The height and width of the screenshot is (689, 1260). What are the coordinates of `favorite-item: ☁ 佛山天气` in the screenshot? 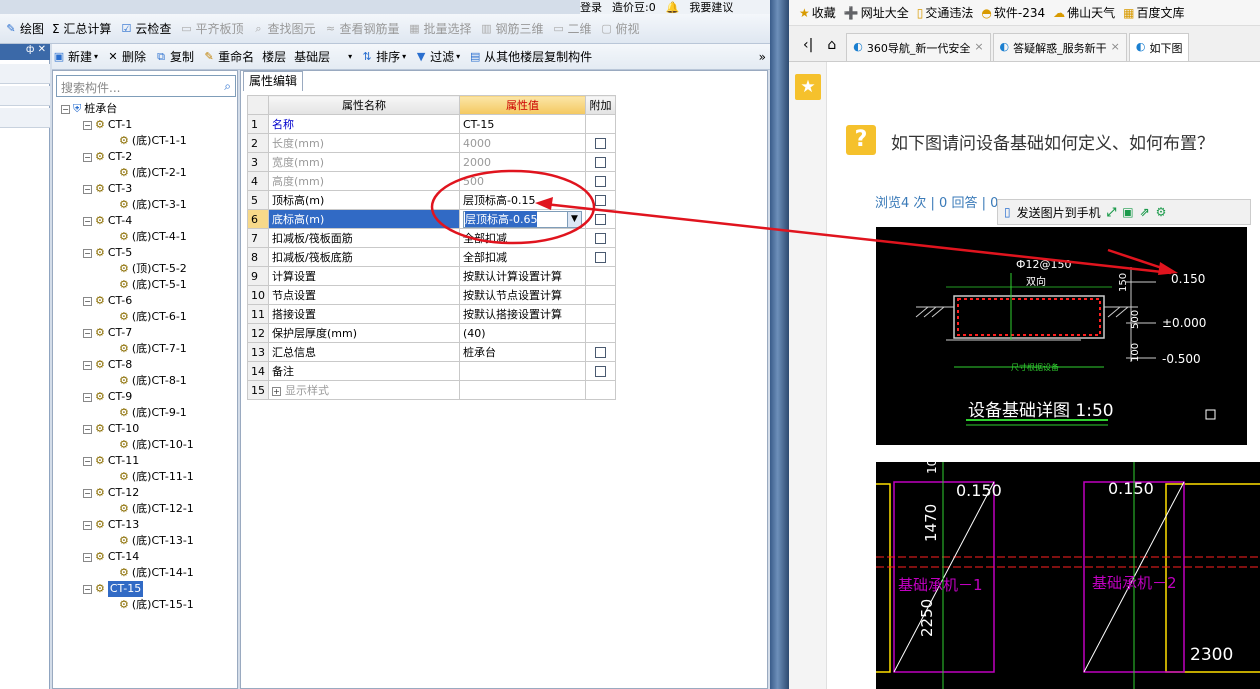 It's located at (1084, 12).